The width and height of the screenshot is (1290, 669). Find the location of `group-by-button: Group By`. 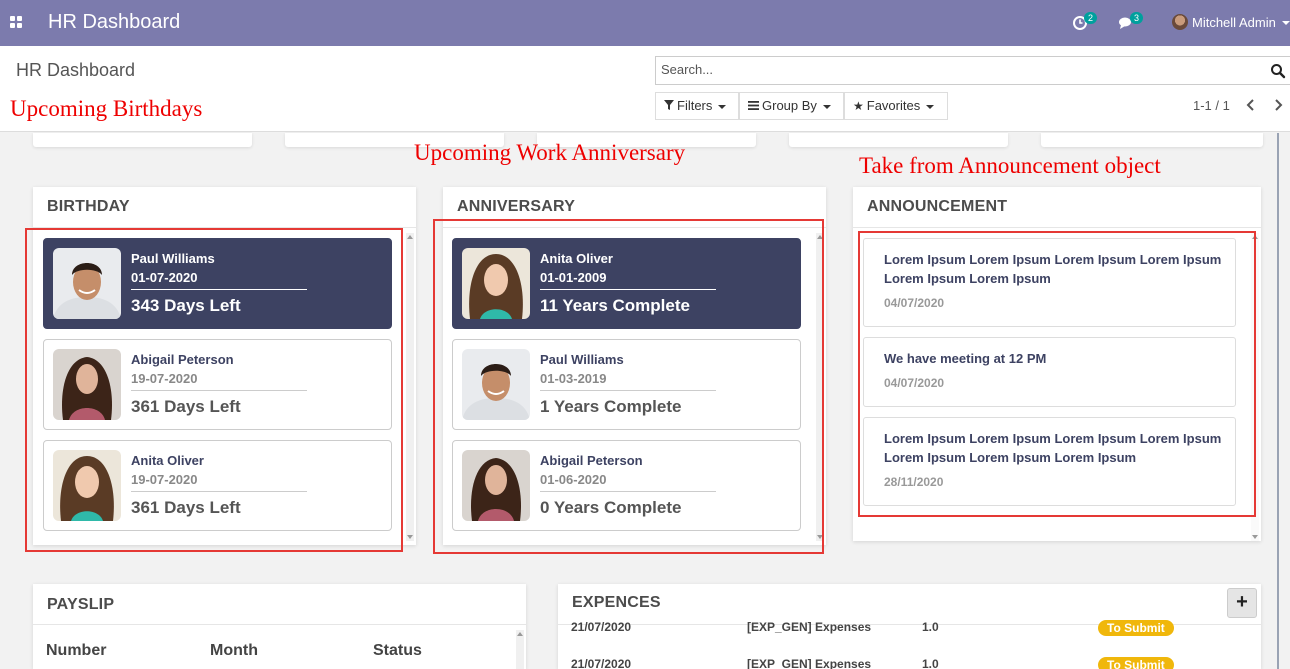

group-by-button: Group By is located at coordinates (791, 106).